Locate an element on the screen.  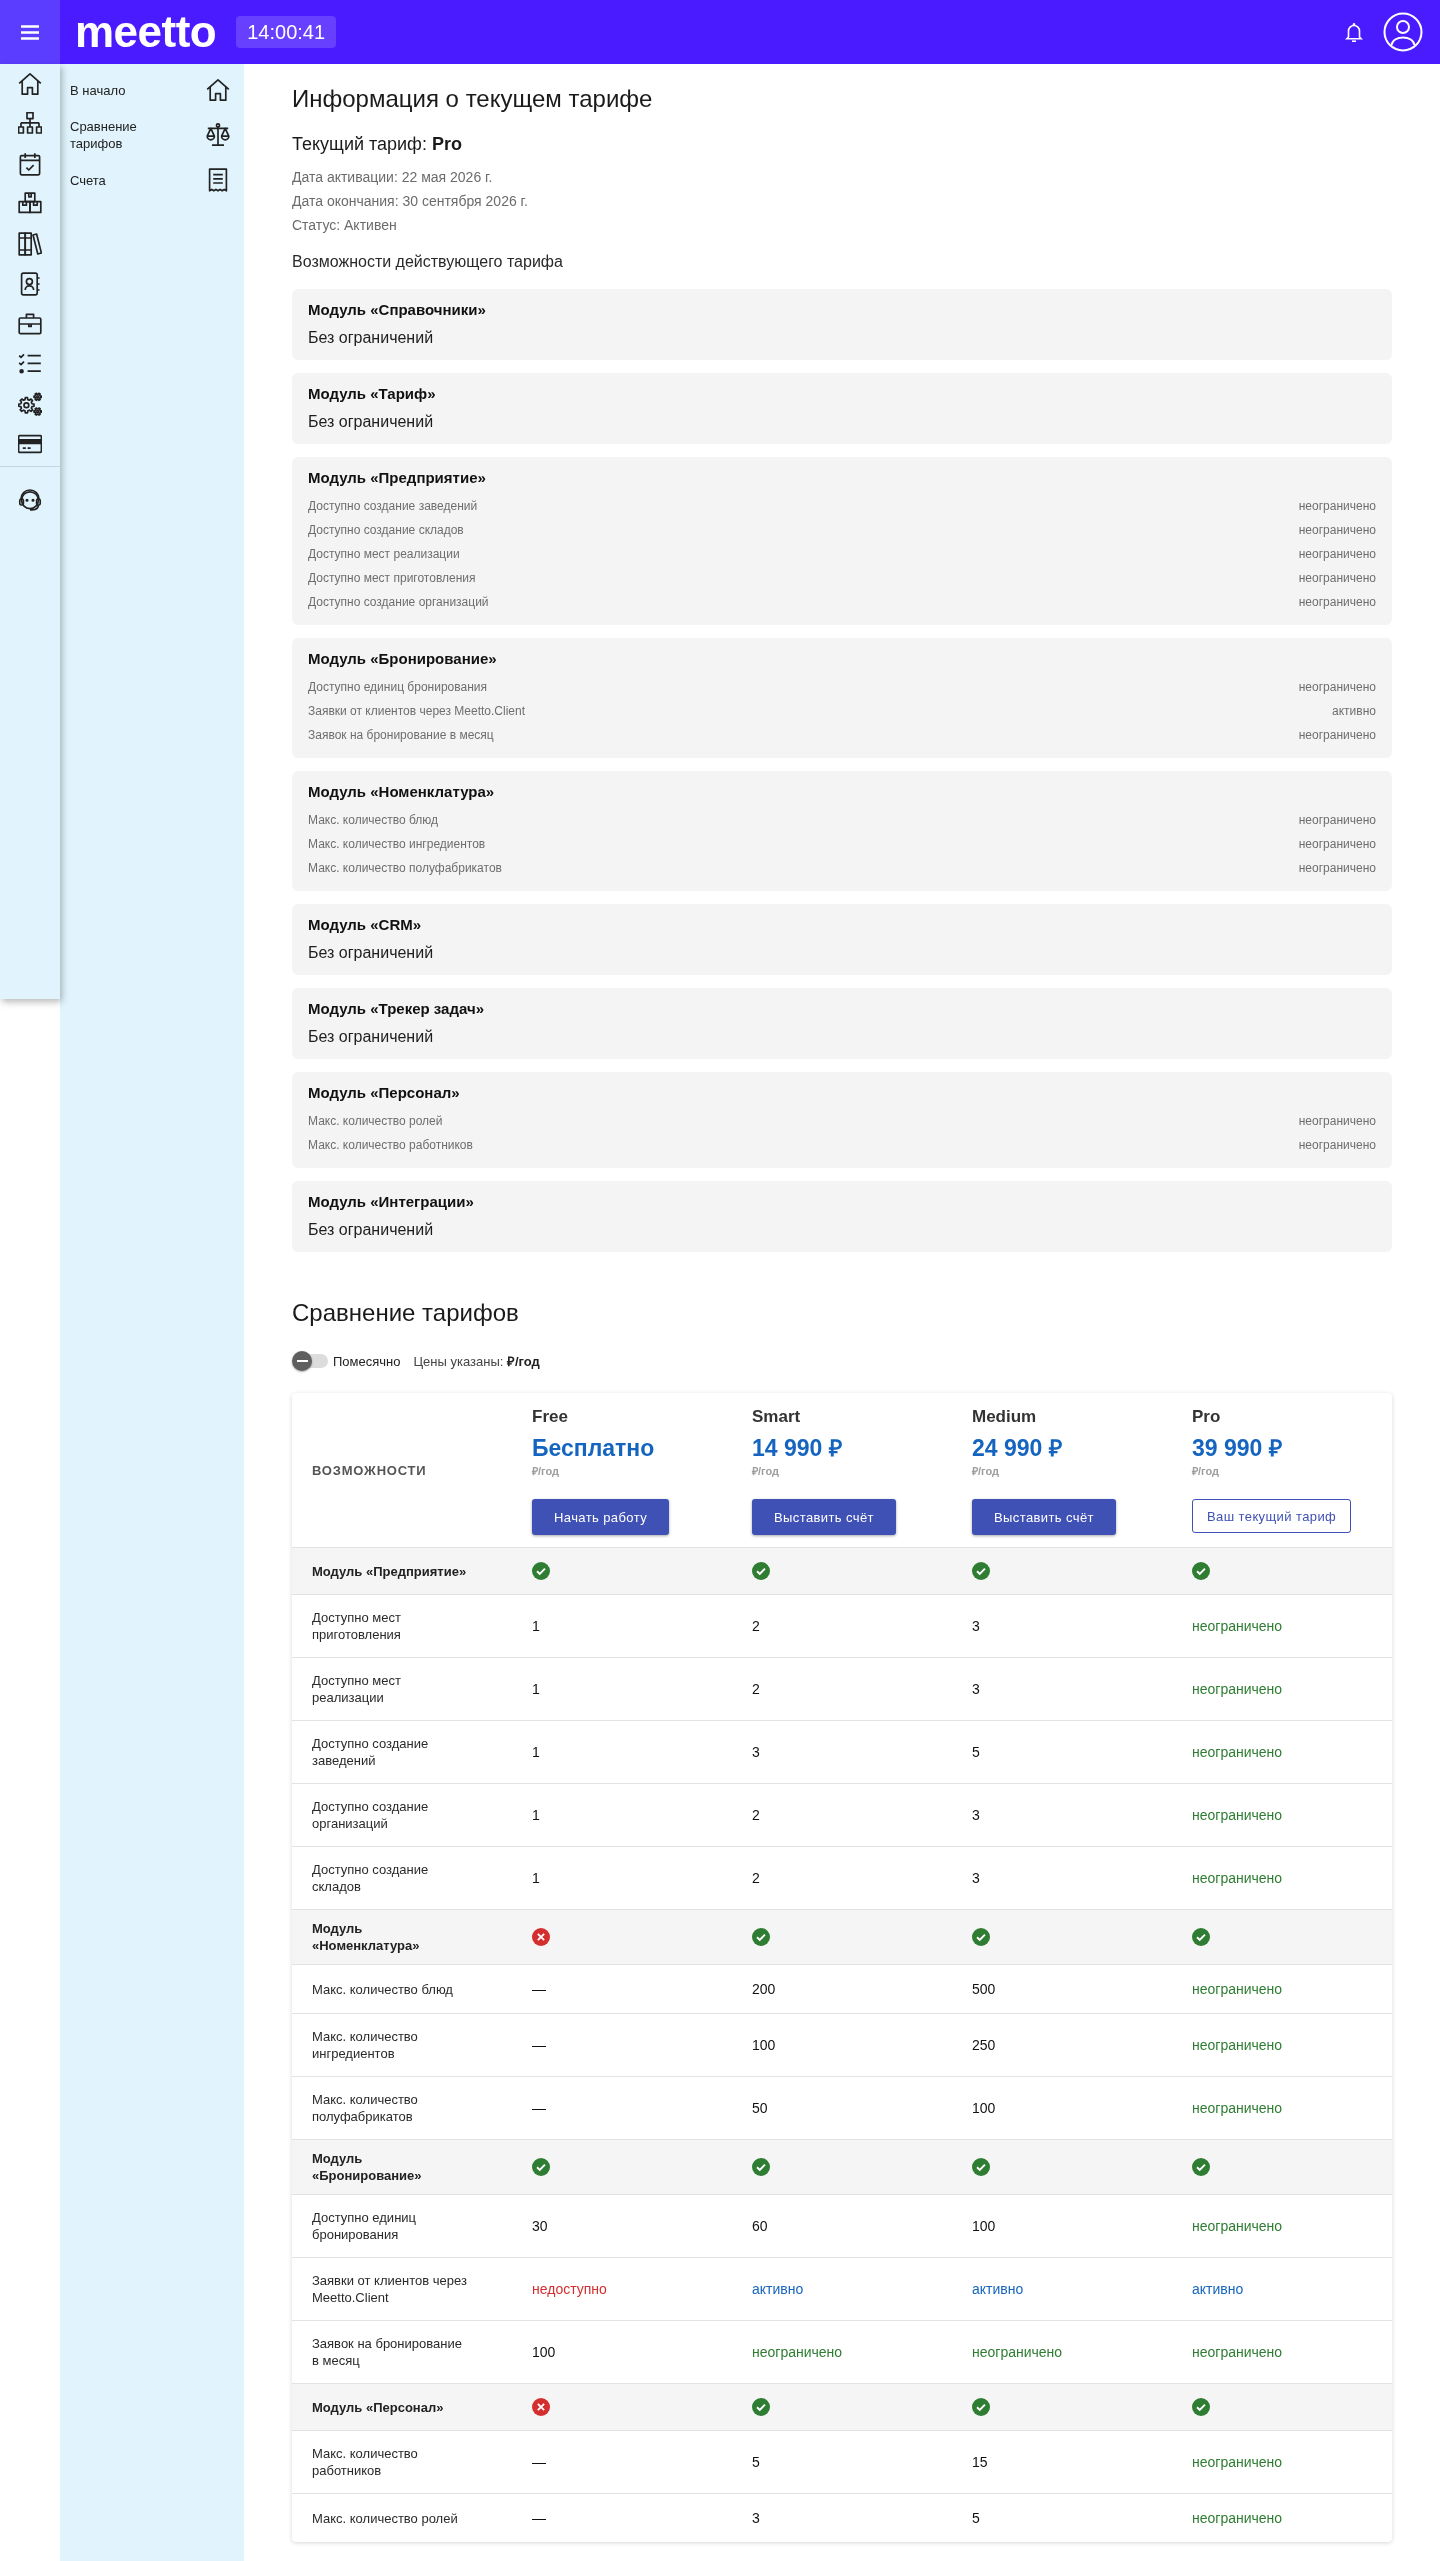
column-heading: ВОЗМОЖНОСТИ is located at coordinates (369, 1470).